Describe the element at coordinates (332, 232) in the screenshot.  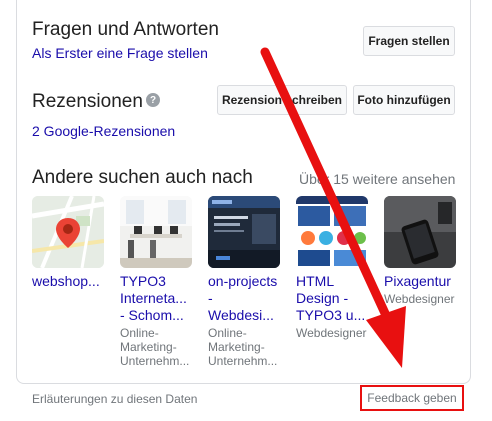
I see `web-collage-icon` at that location.